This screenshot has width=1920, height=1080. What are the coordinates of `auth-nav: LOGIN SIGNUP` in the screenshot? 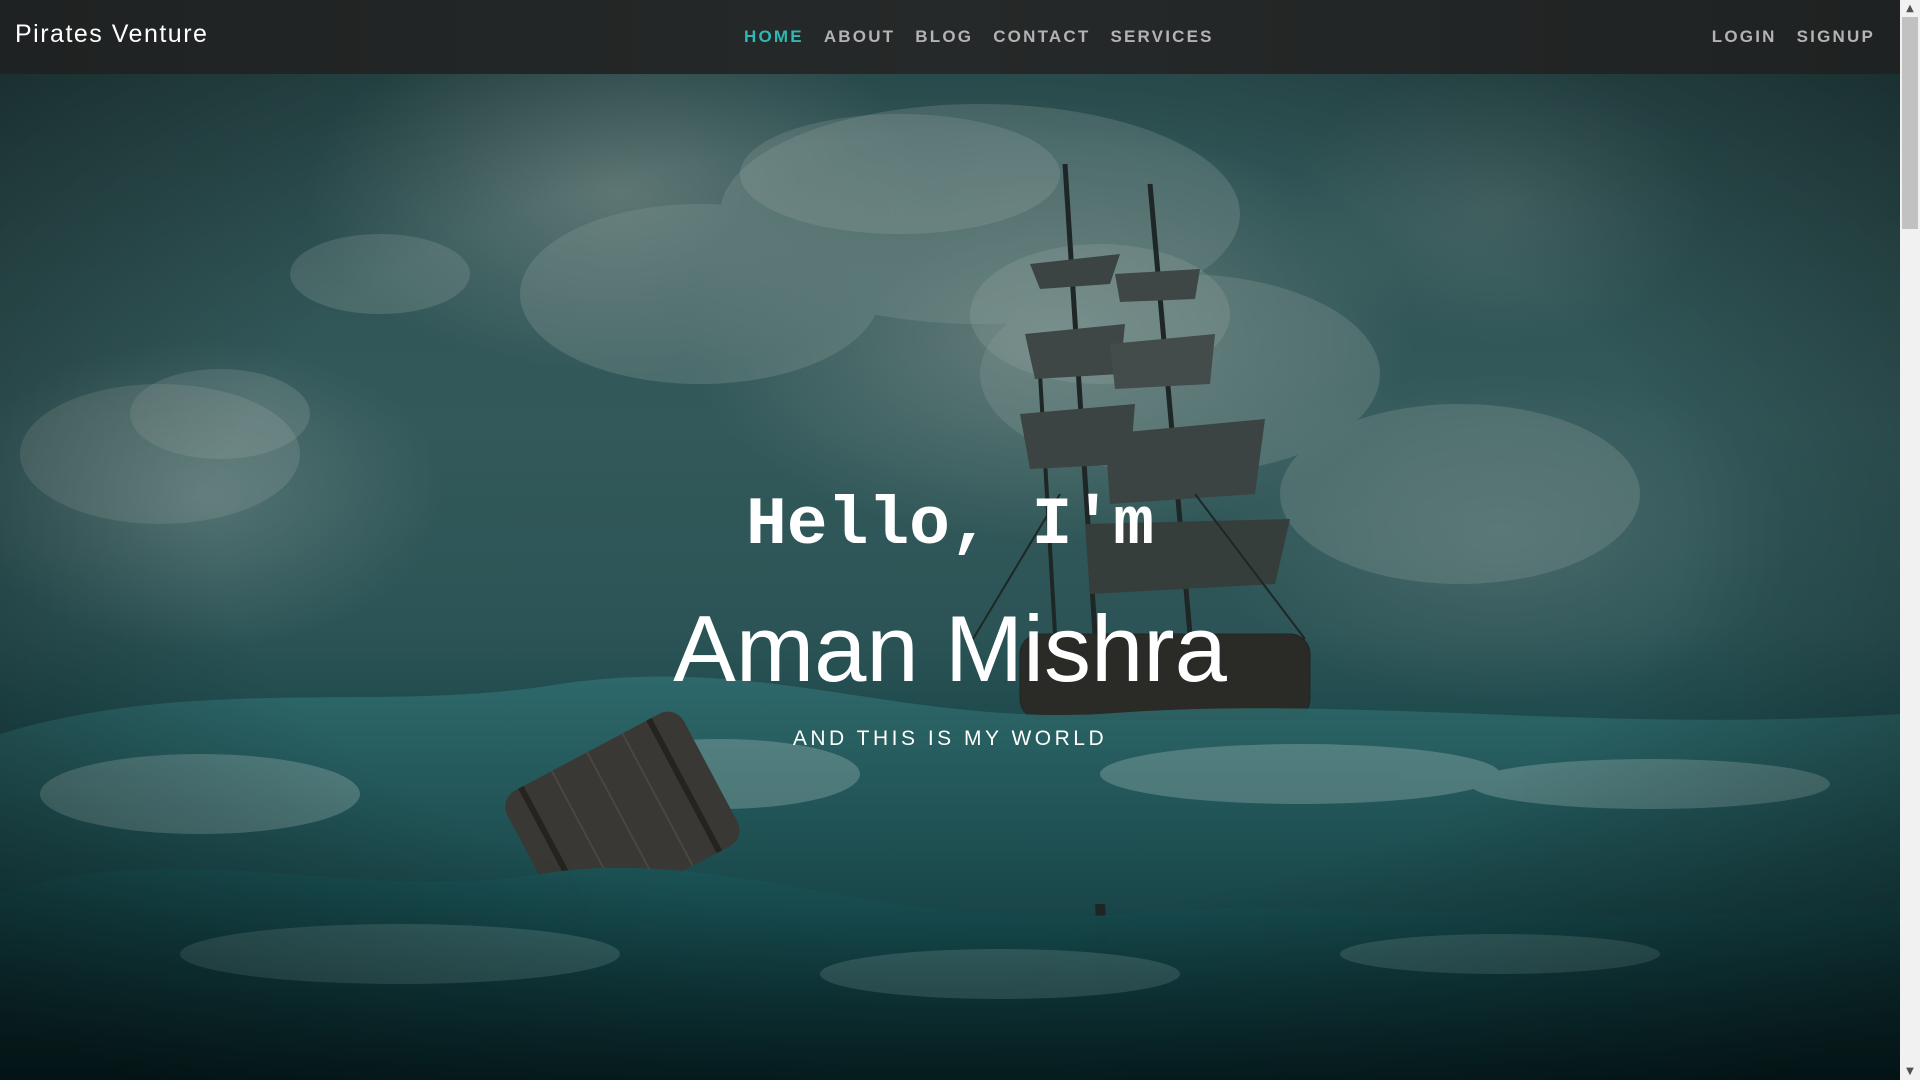 It's located at (1803, 37).